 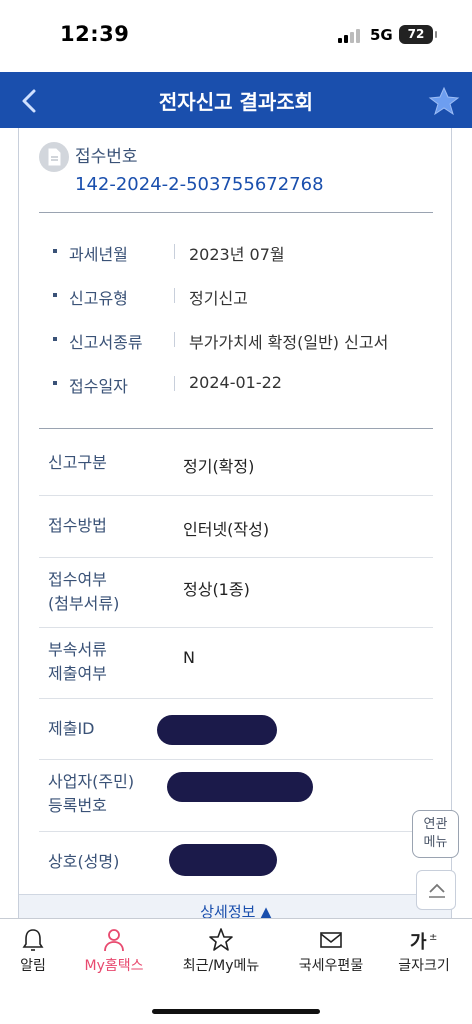 What do you see at coordinates (98, 298) in the screenshot?
I see `summary-key: 신고유형` at bounding box center [98, 298].